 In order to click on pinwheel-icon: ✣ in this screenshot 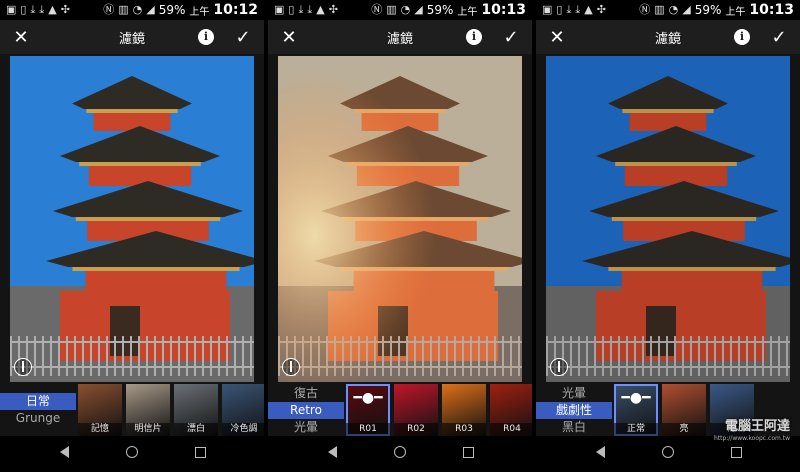, I will do `click(601, 9)`.